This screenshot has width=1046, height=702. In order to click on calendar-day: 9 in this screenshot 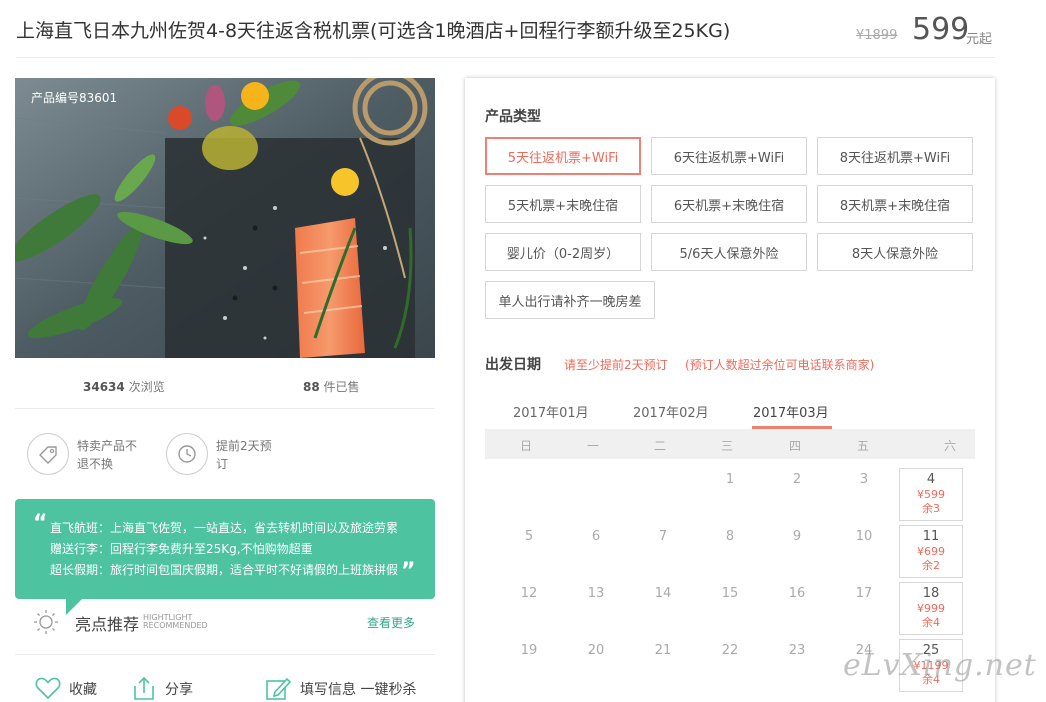, I will do `click(797, 536)`.